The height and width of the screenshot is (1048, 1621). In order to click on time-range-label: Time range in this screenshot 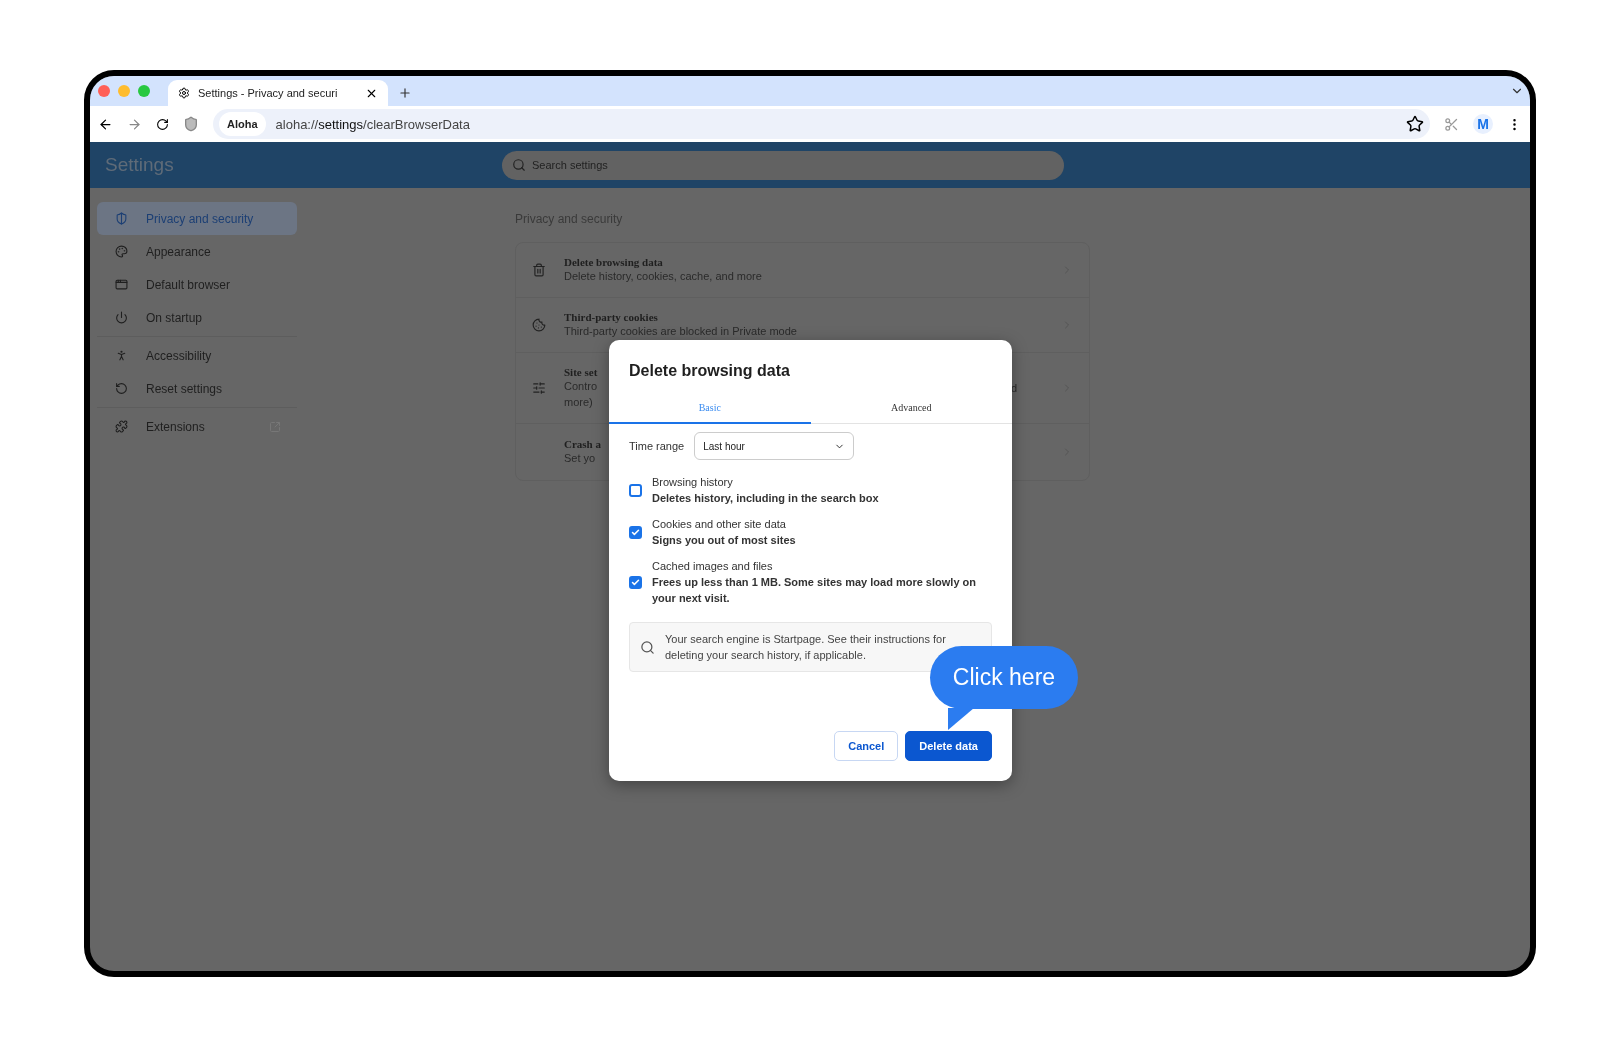, I will do `click(657, 446)`.